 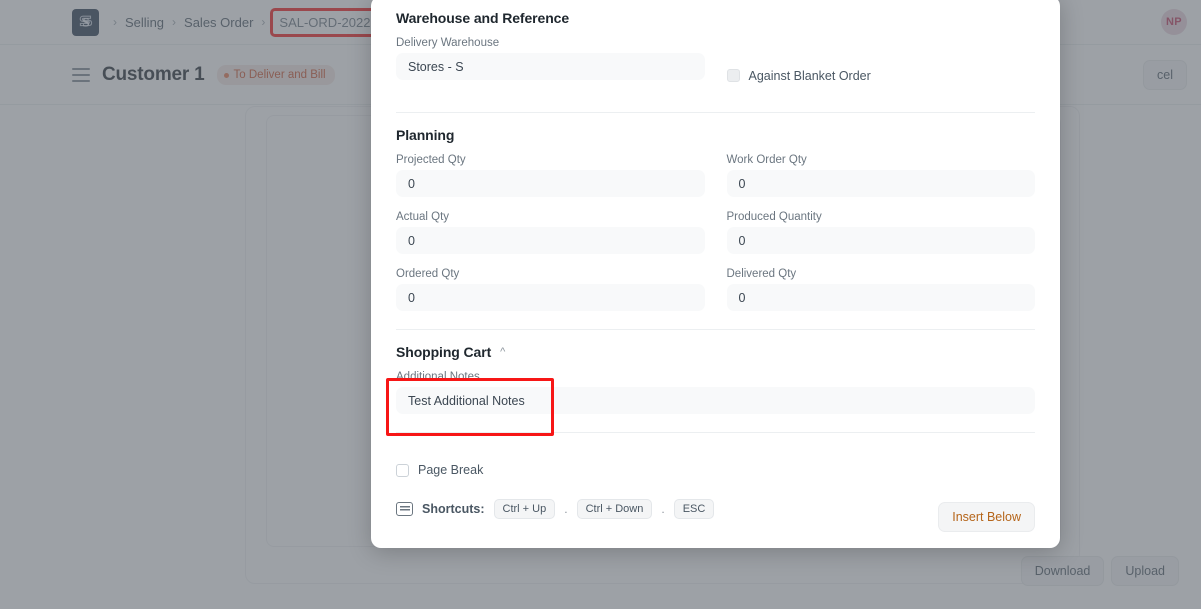 I want to click on field-page-break: Page Break, so click(x=715, y=462).